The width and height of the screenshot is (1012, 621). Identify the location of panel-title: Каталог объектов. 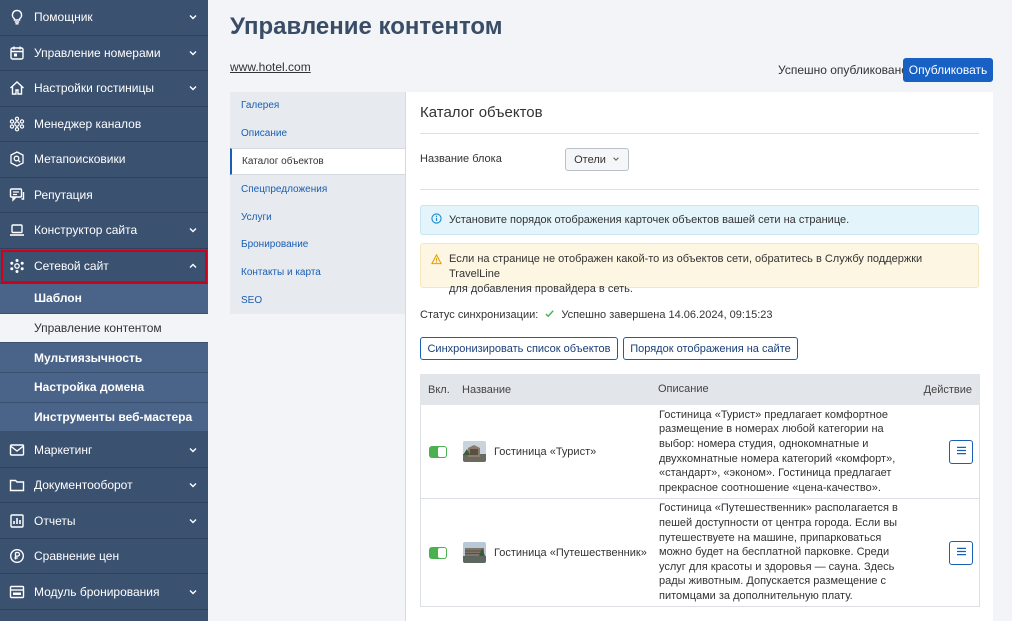
(481, 112).